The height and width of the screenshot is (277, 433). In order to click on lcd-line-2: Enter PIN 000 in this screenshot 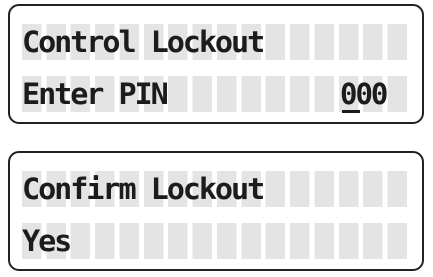, I will do `click(217, 94)`.